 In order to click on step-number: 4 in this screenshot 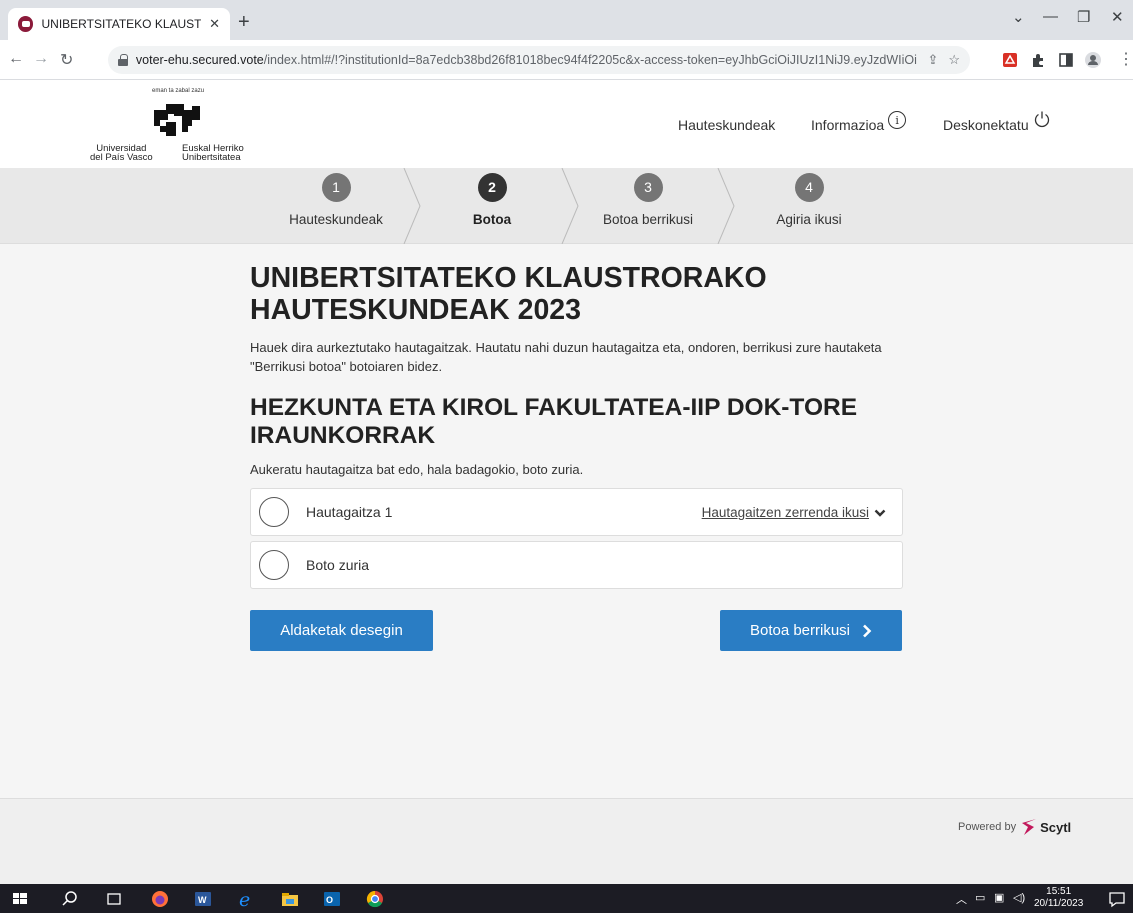, I will do `click(809, 187)`.